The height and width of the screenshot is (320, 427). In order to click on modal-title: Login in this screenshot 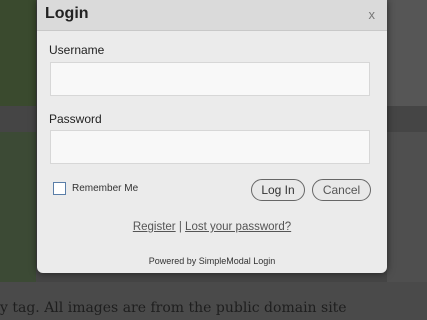, I will do `click(67, 13)`.